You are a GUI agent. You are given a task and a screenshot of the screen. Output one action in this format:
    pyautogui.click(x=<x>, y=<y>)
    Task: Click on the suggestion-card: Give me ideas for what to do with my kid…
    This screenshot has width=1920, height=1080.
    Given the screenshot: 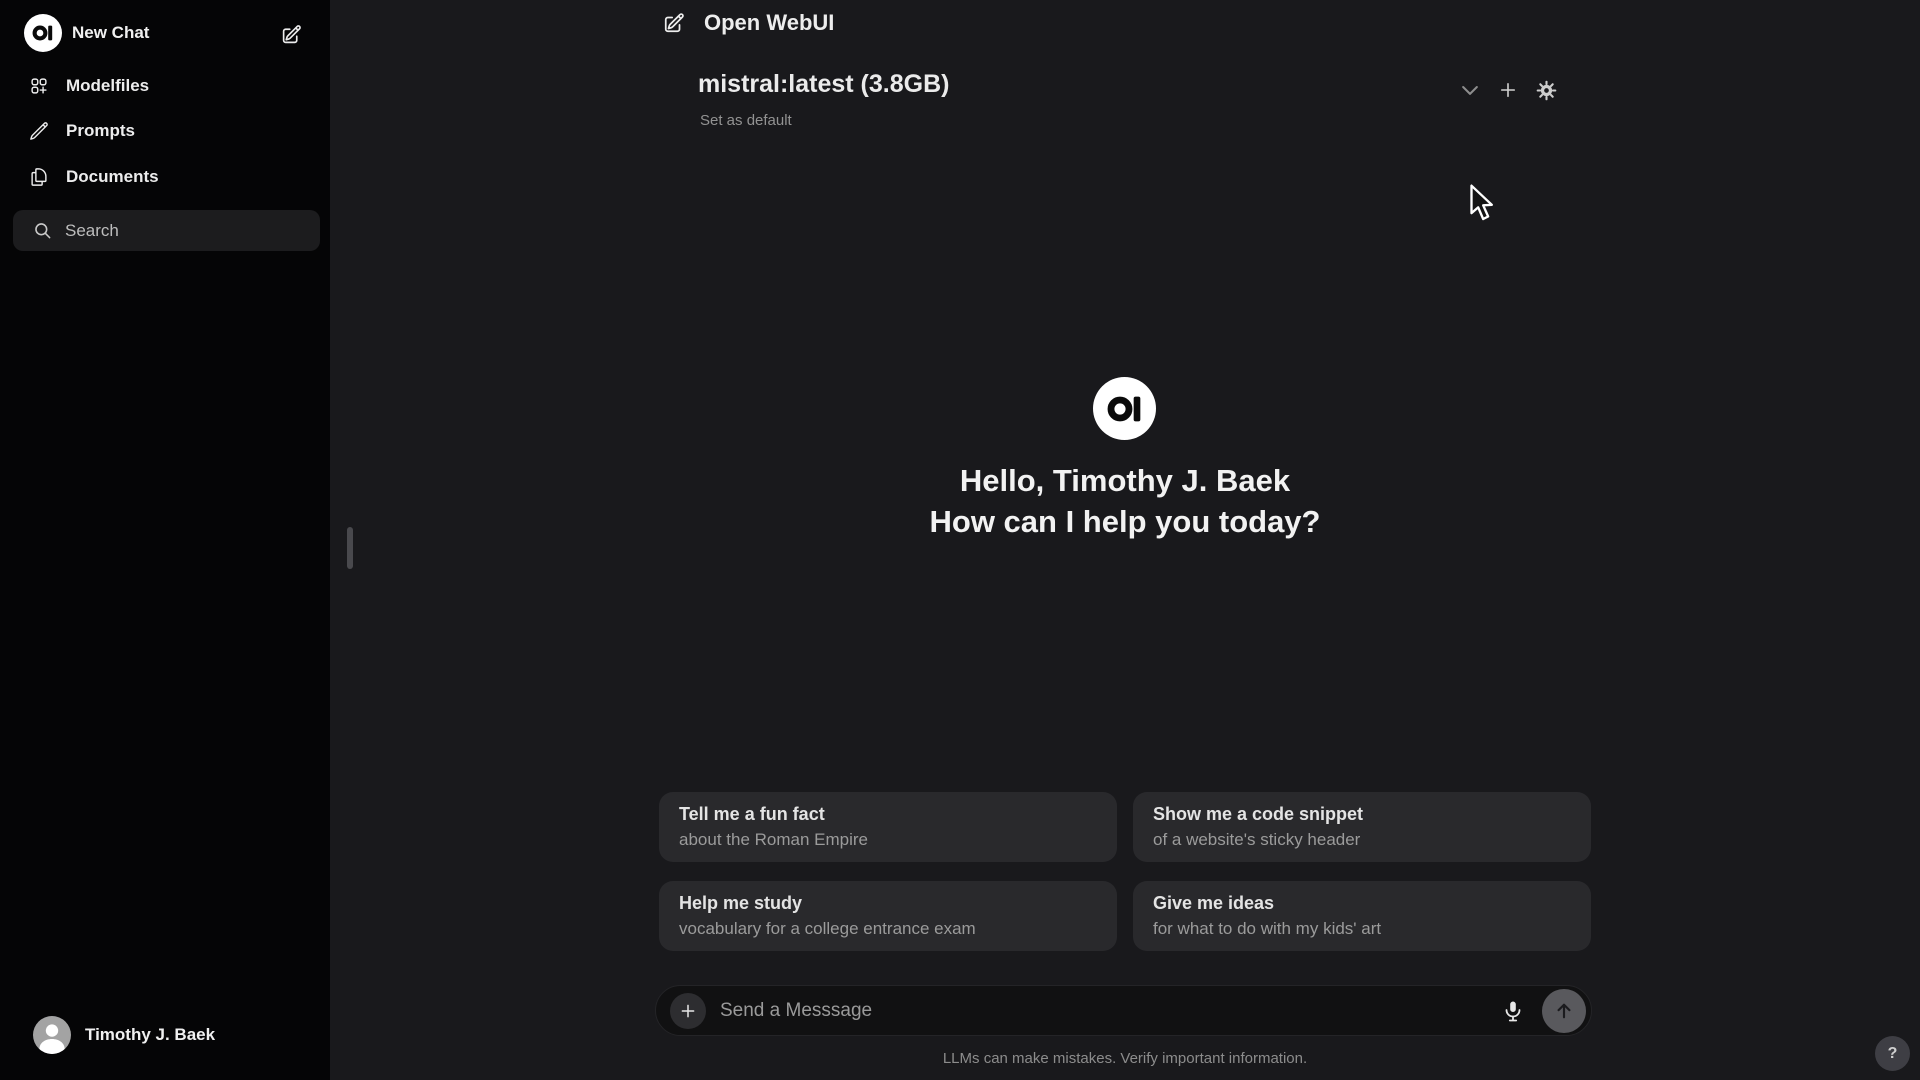 What is the action you would take?
    pyautogui.click(x=1362, y=916)
    